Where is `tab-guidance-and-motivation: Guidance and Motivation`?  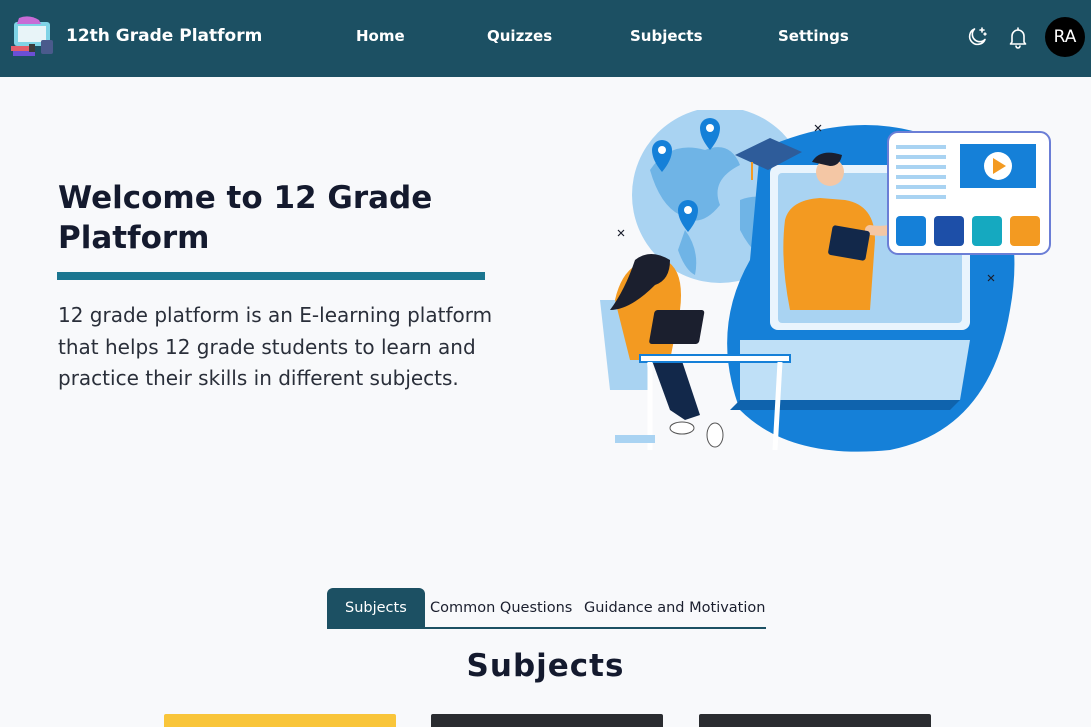 tab-guidance-and-motivation: Guidance and Motivation is located at coordinates (674, 607).